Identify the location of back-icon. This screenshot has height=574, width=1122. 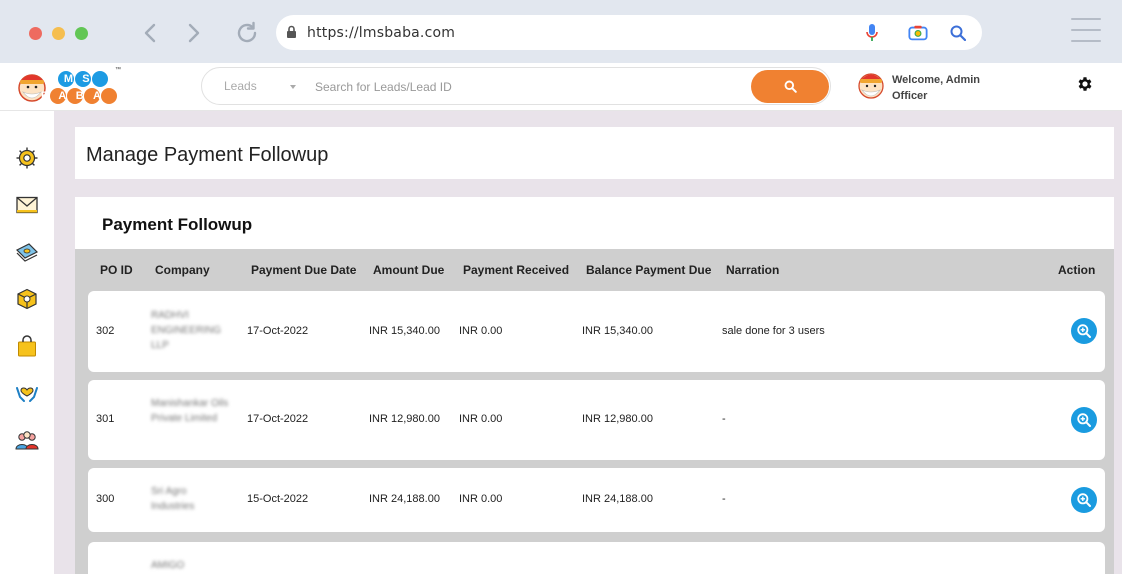
(150, 33).